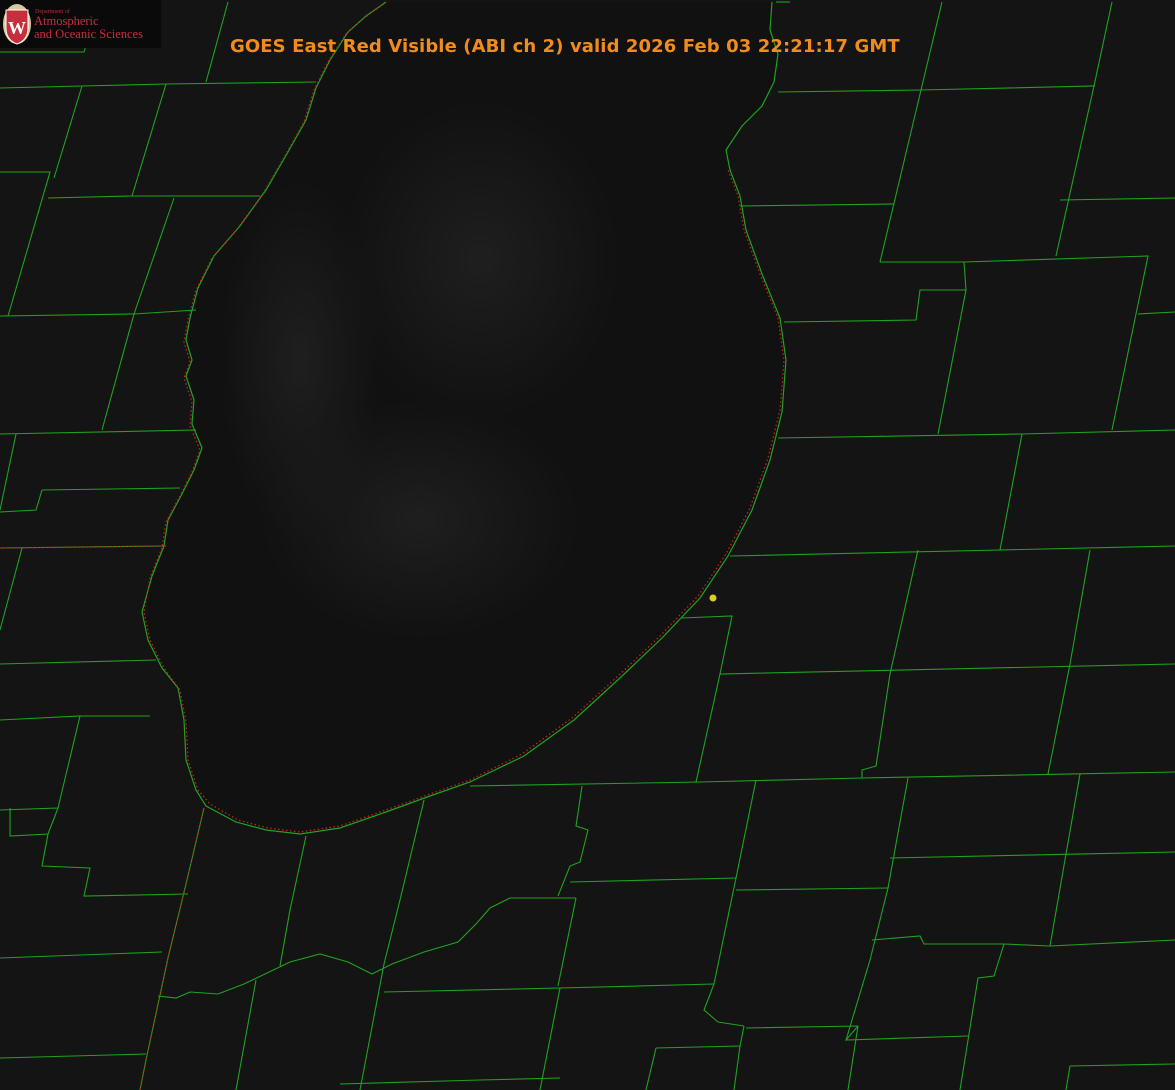  What do you see at coordinates (17, 28) in the screenshot?
I see `crest-letter: W` at bounding box center [17, 28].